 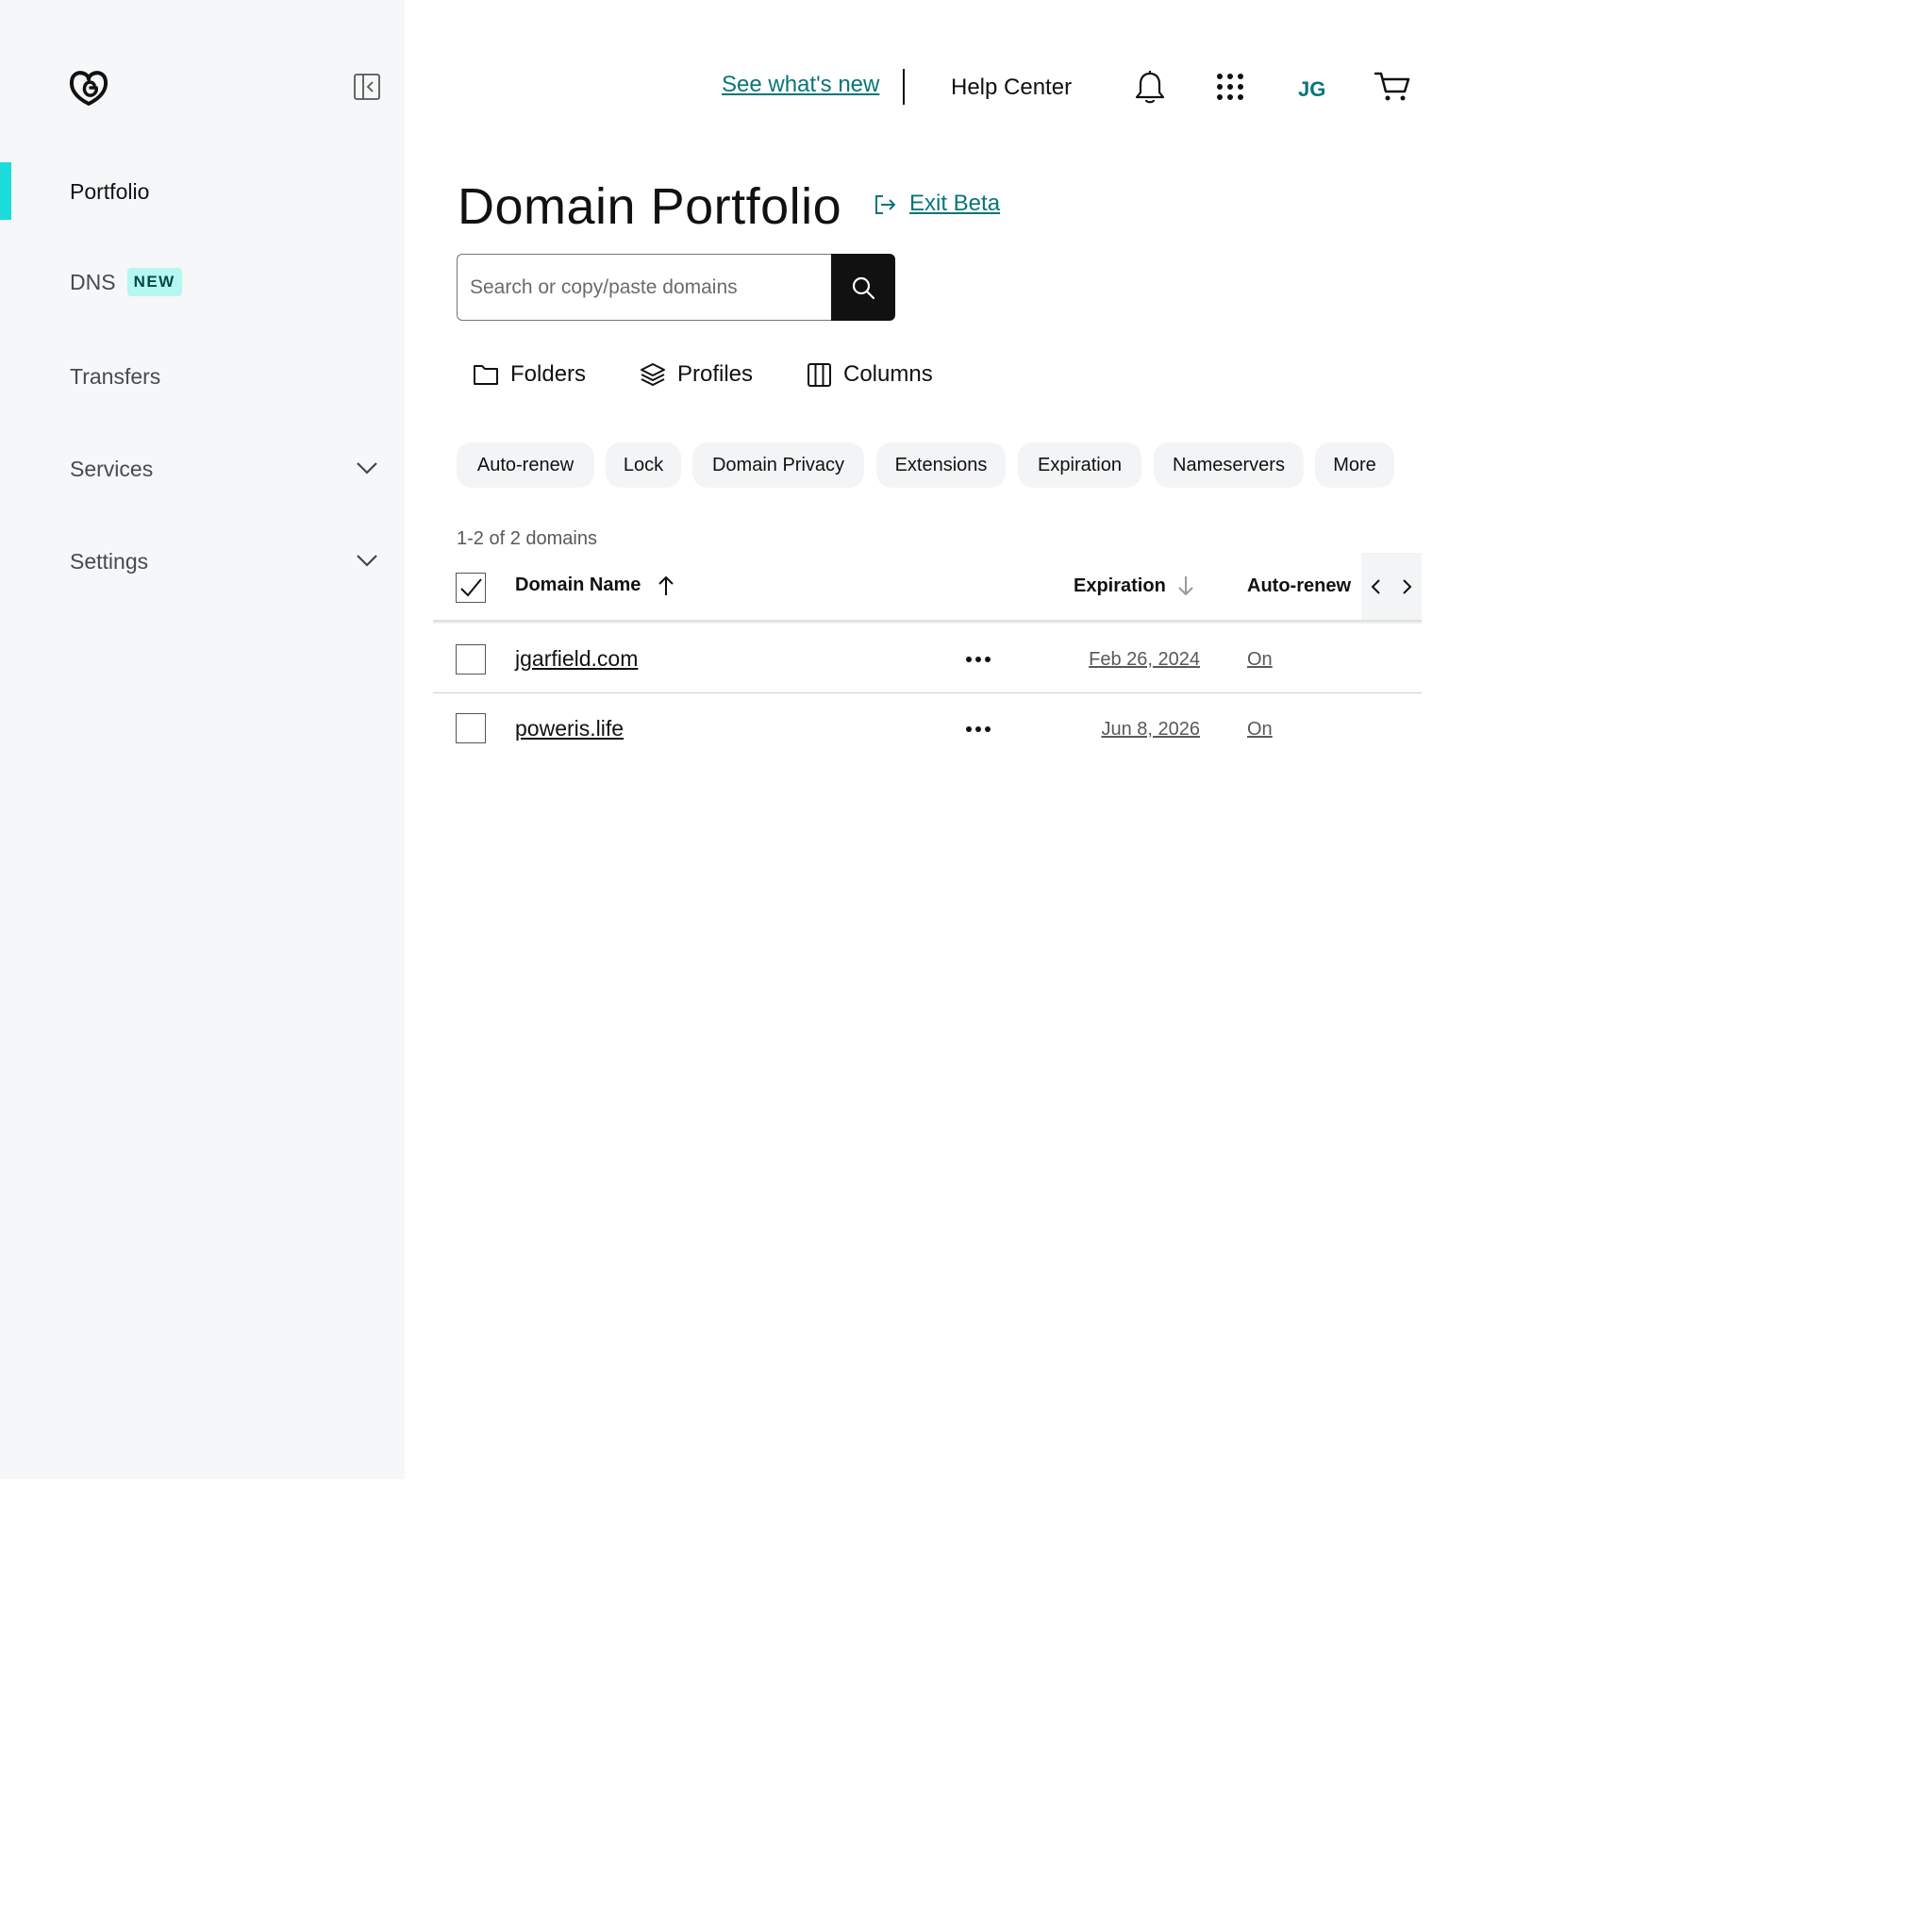 I want to click on check-icon, so click(x=471, y=588).